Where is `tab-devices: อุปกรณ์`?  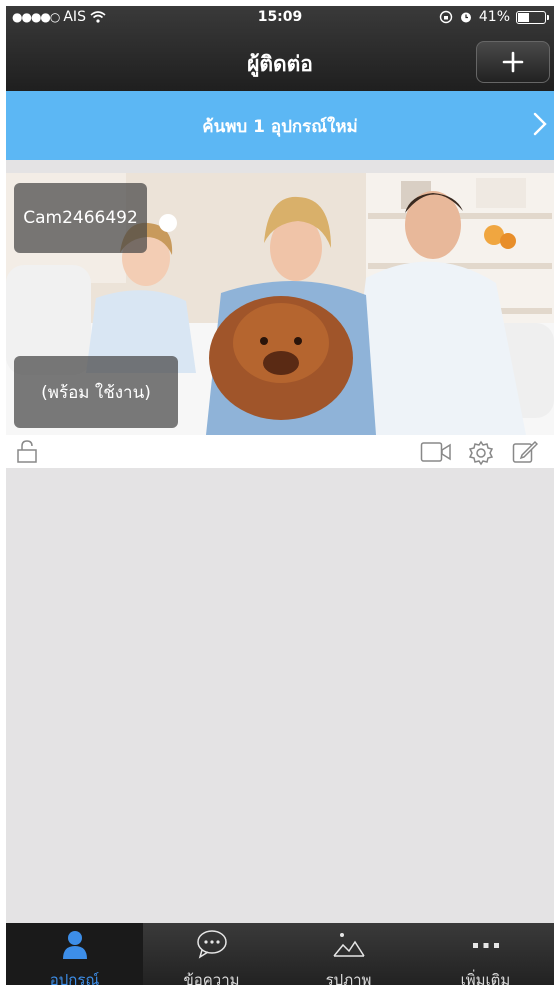
tab-devices: อุปกรณ์ is located at coordinates (74, 954).